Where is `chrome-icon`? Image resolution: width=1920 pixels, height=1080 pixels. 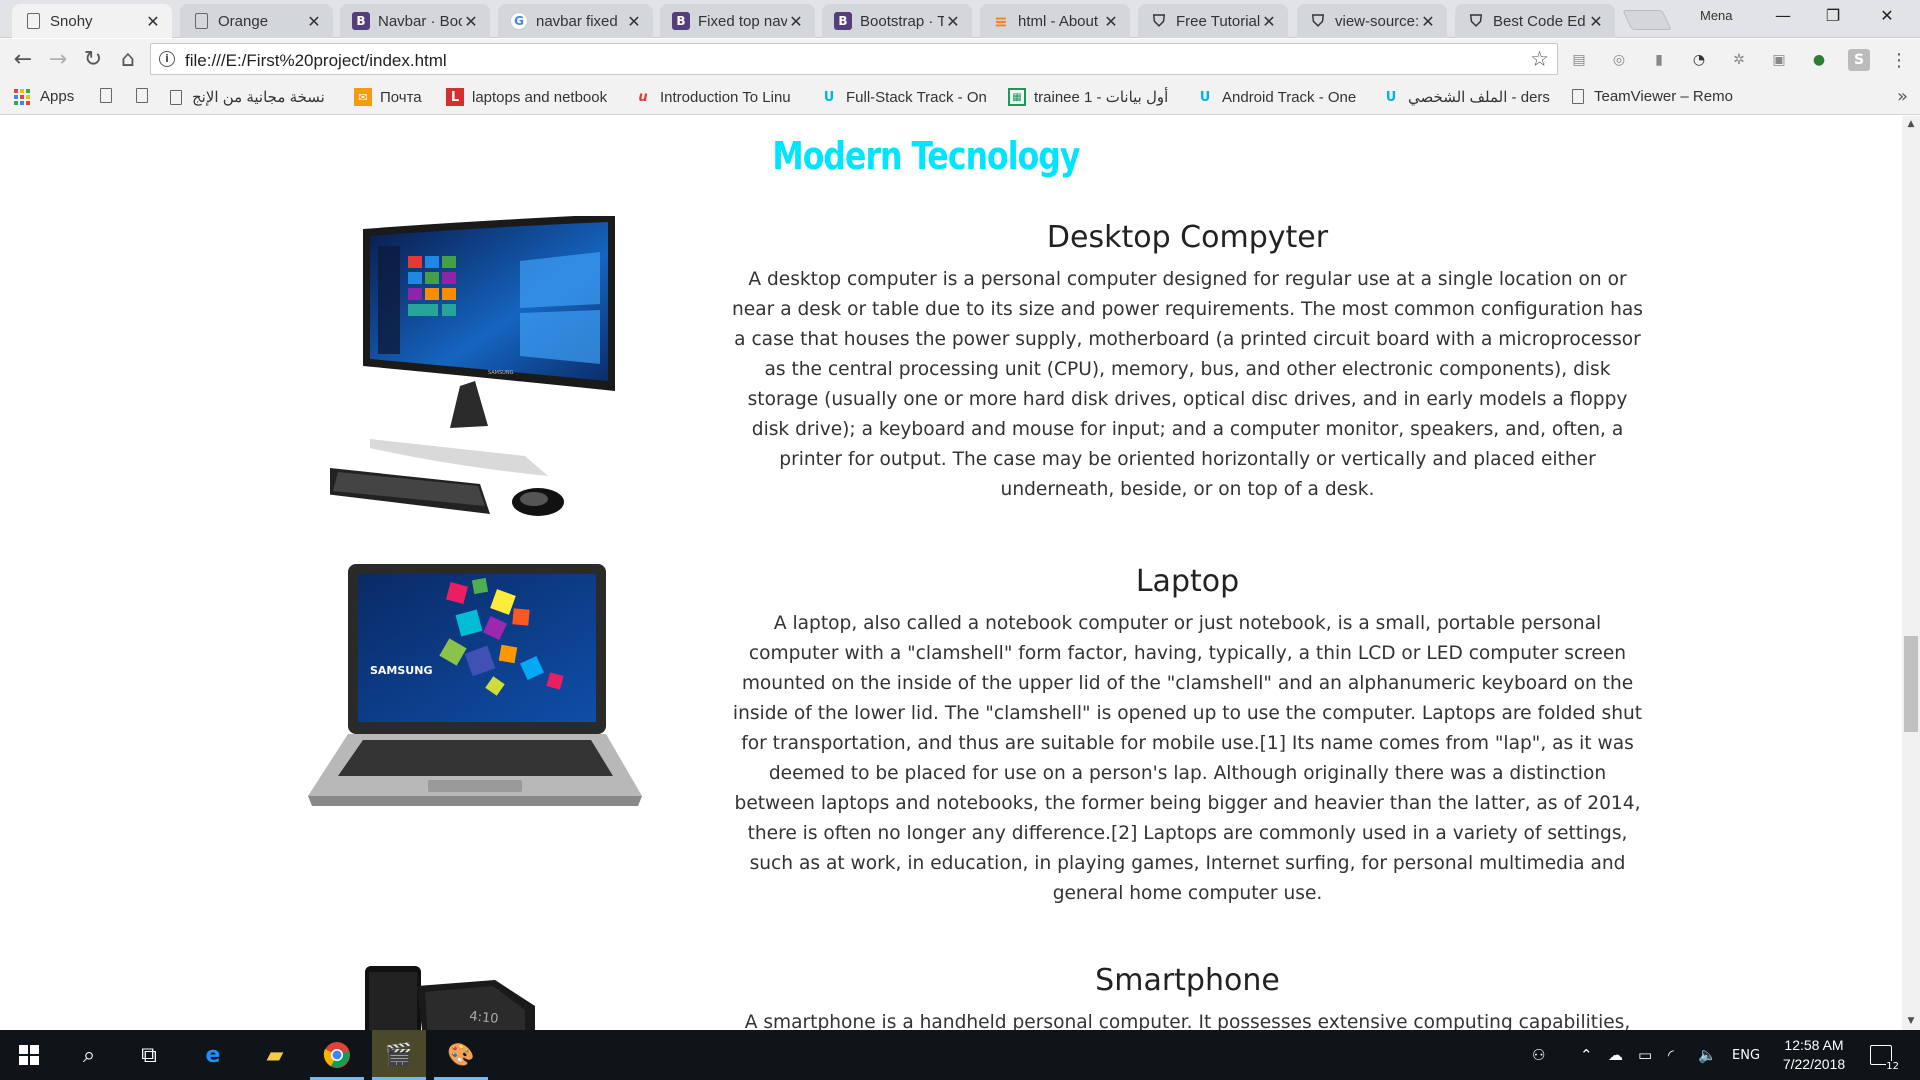
chrome-icon is located at coordinates (337, 1055).